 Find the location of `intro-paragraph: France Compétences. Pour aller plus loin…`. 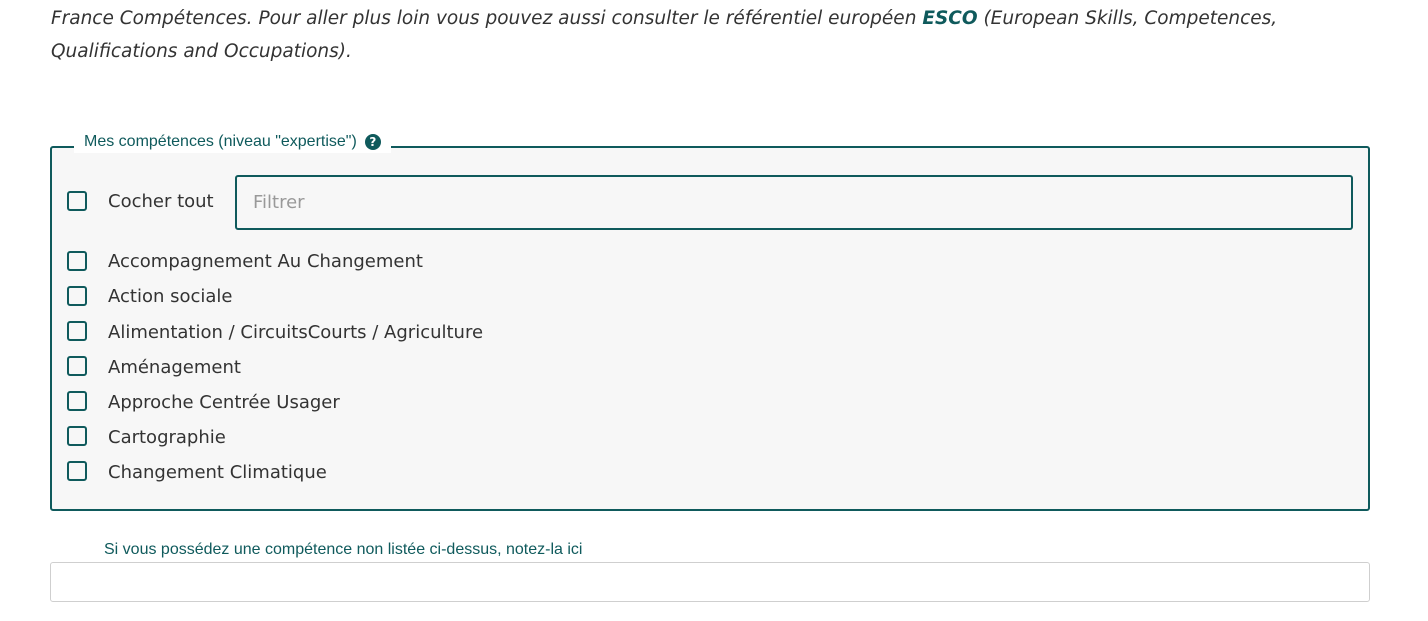

intro-paragraph: France Compétences. Pour aller plus loin… is located at coordinates (716, 35).